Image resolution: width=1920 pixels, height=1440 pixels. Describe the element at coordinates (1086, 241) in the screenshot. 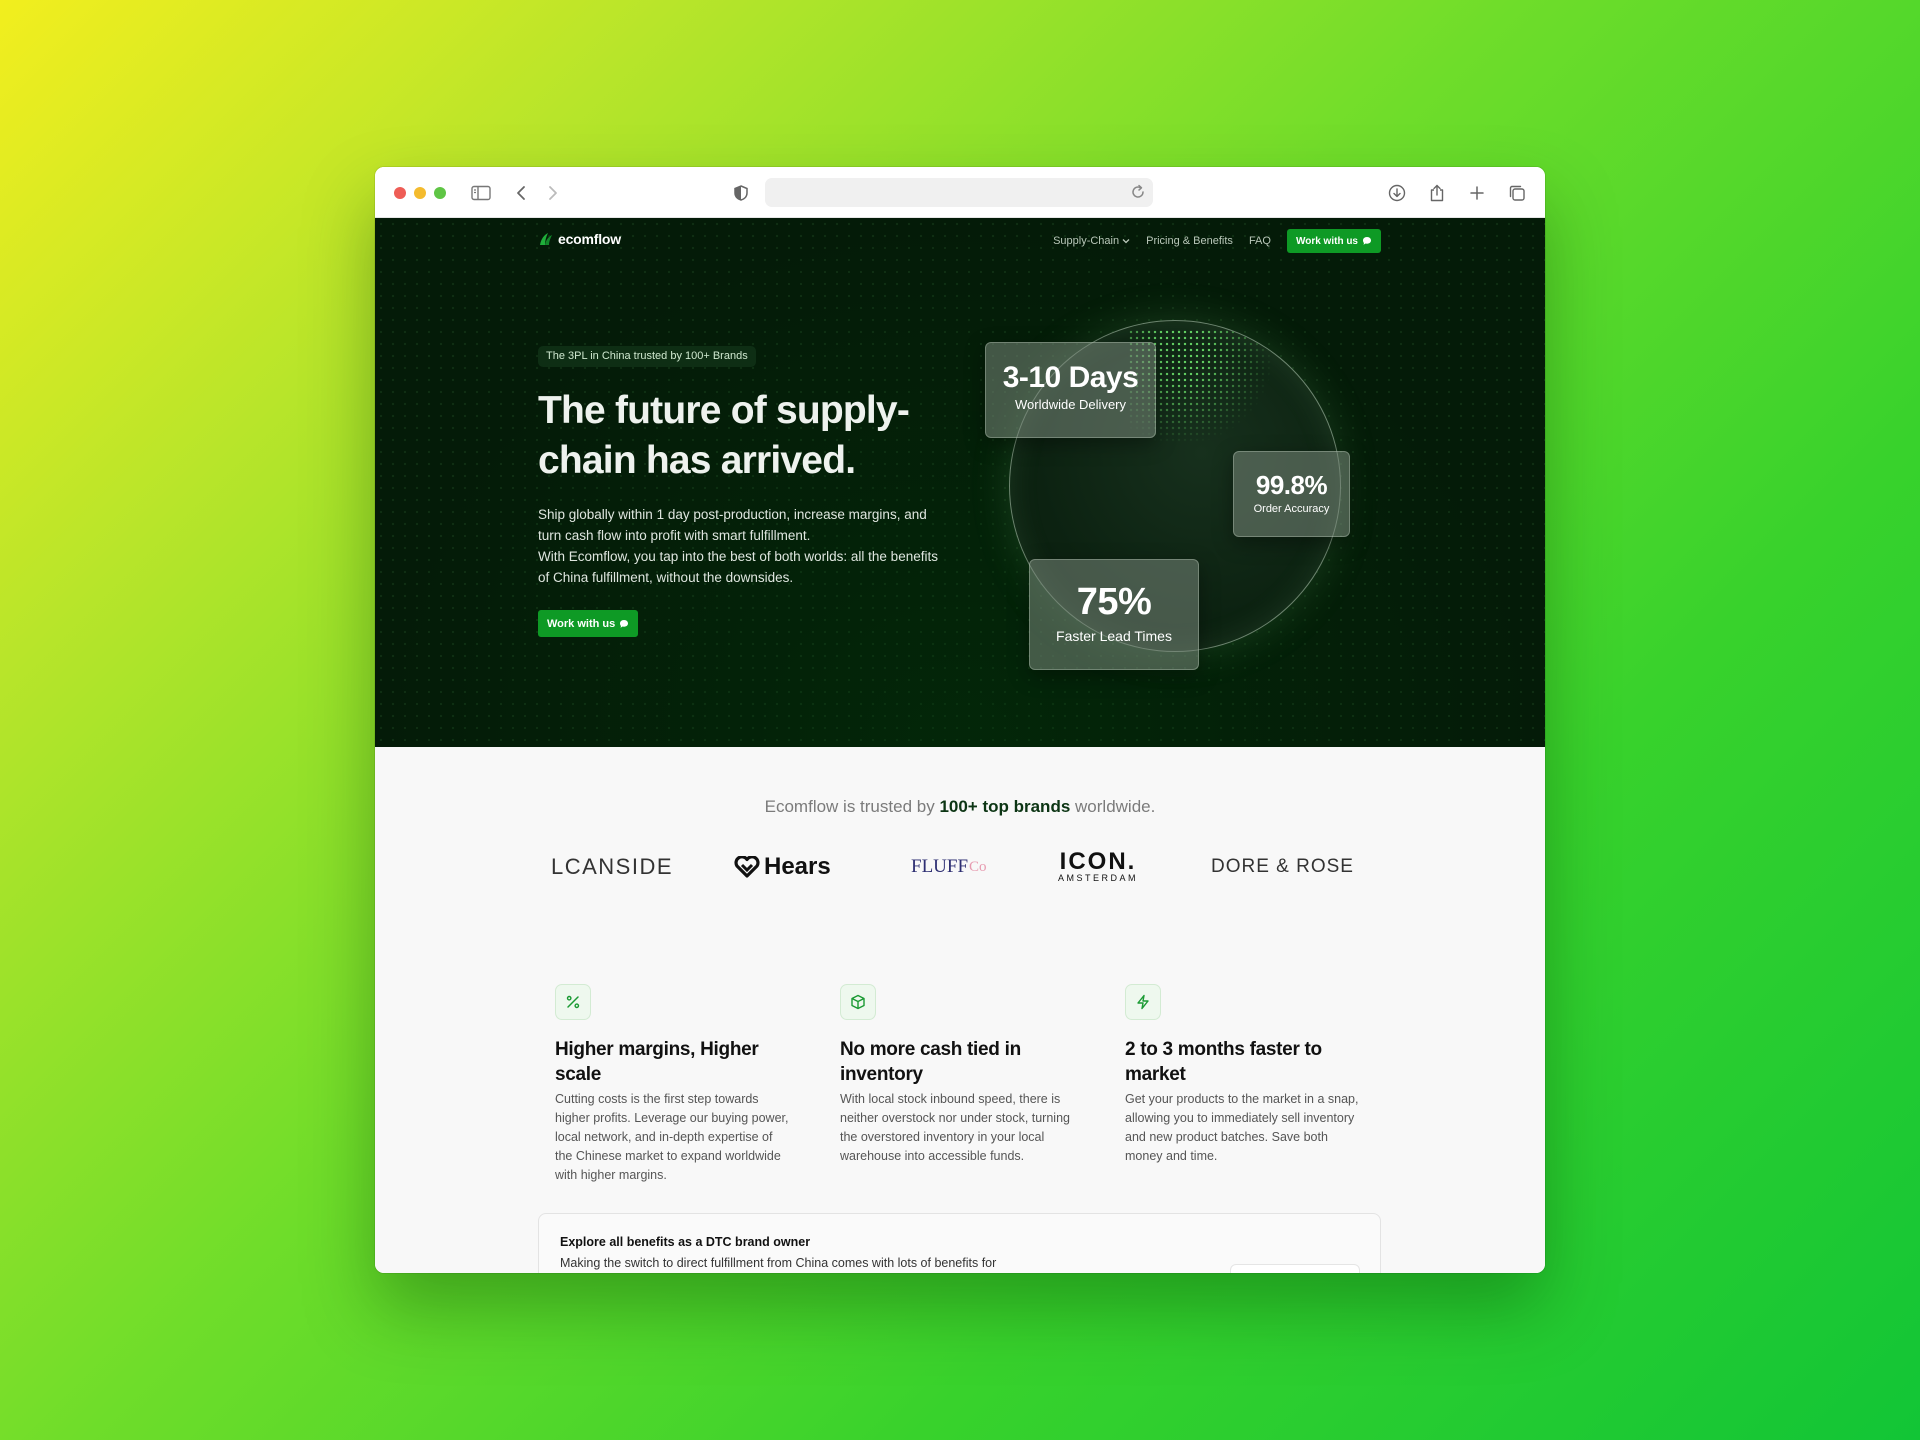

I see `nav-supply-chain-label: Supply-Chain` at that location.